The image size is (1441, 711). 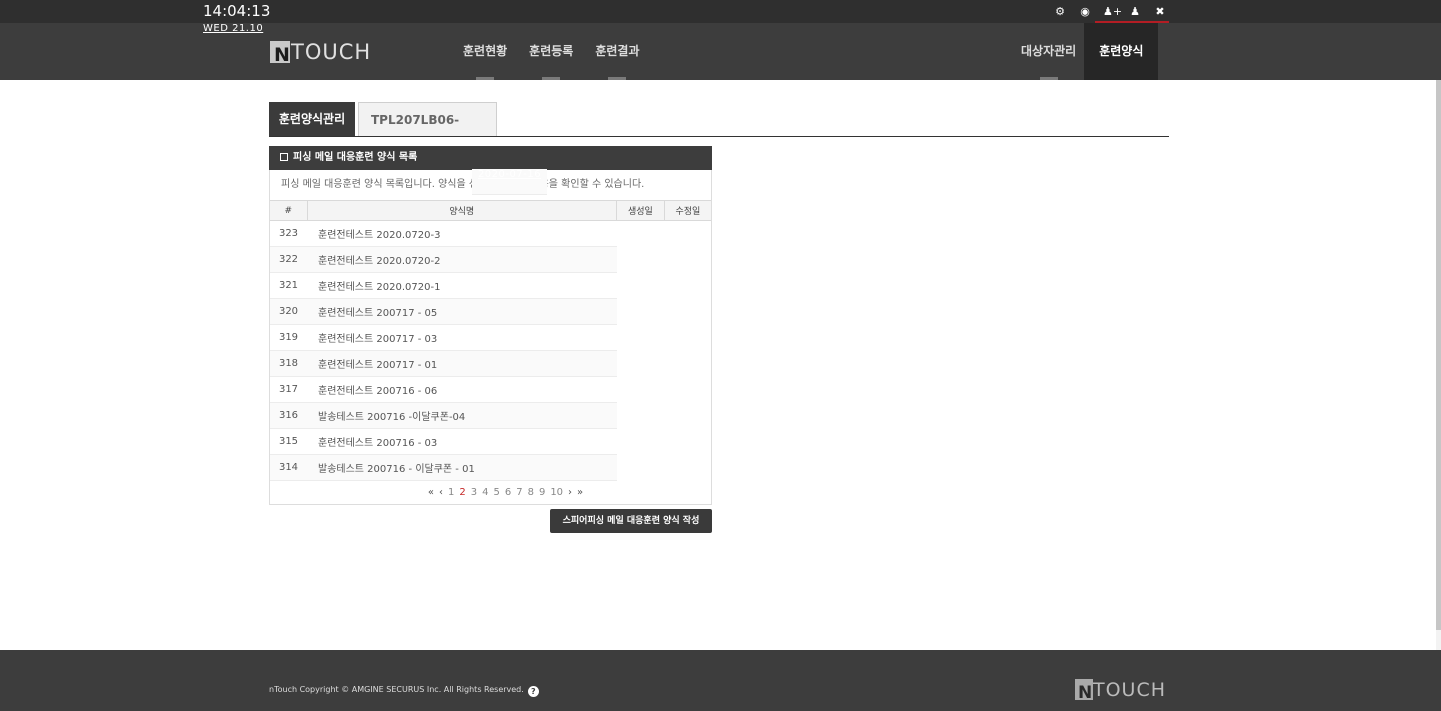 I want to click on nav-label: 대상자관리, so click(x=1049, y=51).